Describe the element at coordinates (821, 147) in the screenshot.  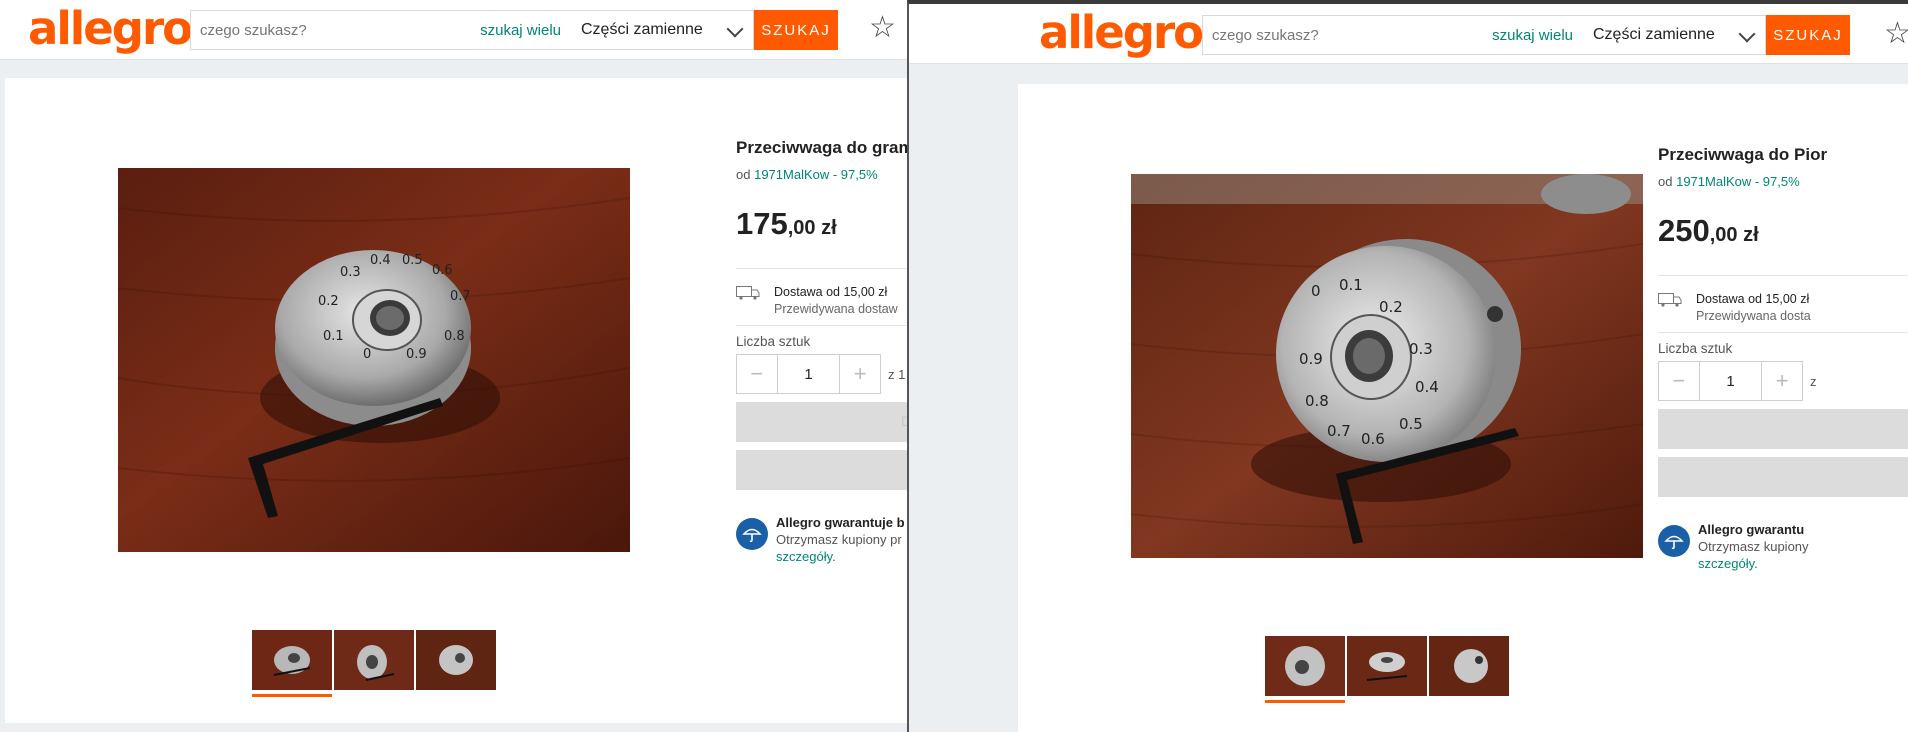
I see `product-title: Przeciwwaga do gramo` at that location.